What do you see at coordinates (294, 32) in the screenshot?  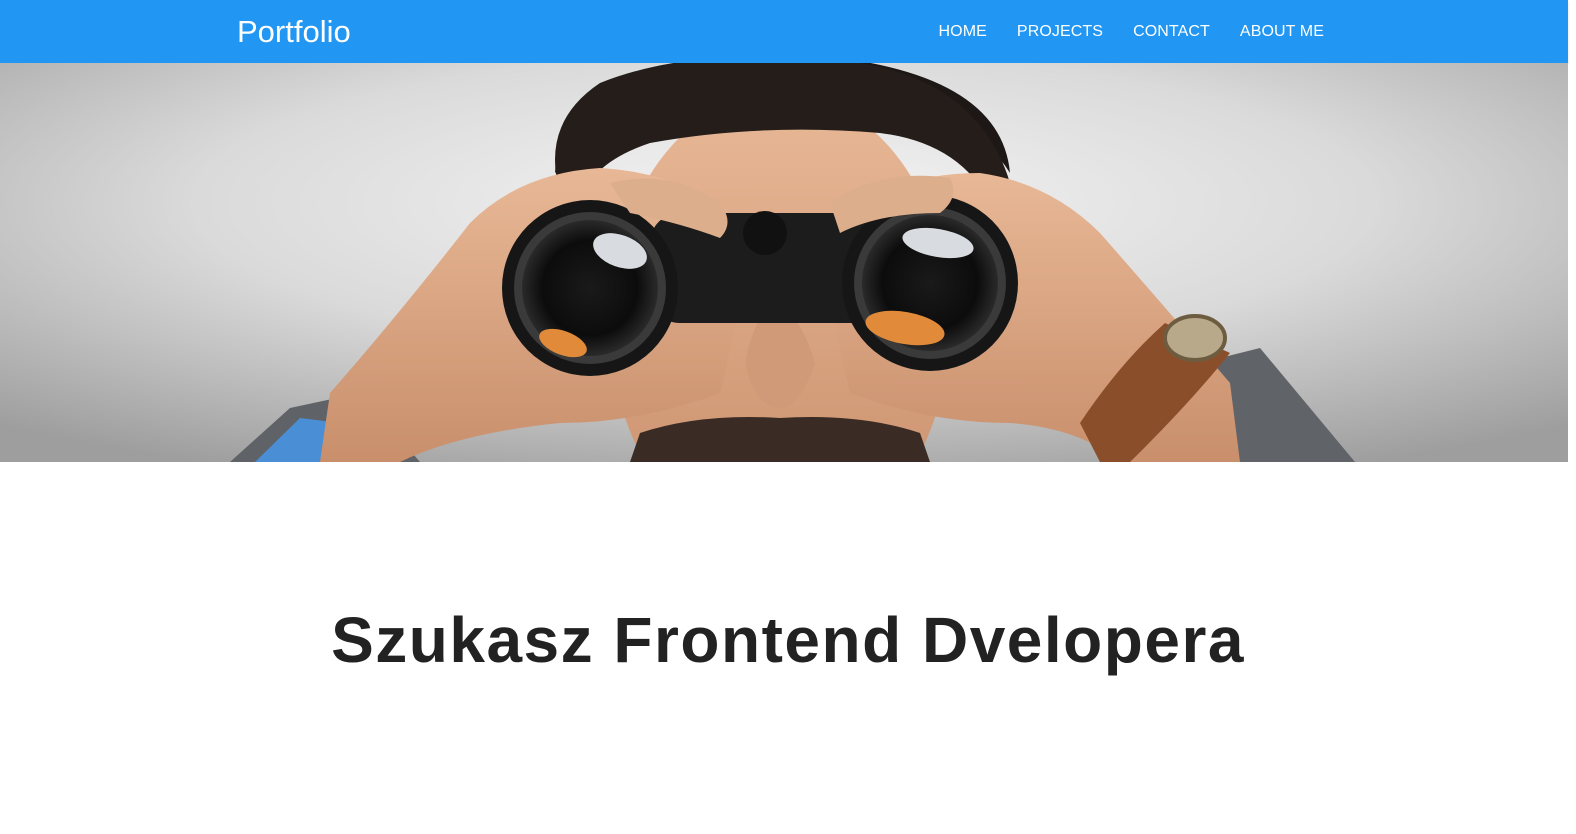 I see `brand-logo-link: Portfolio` at bounding box center [294, 32].